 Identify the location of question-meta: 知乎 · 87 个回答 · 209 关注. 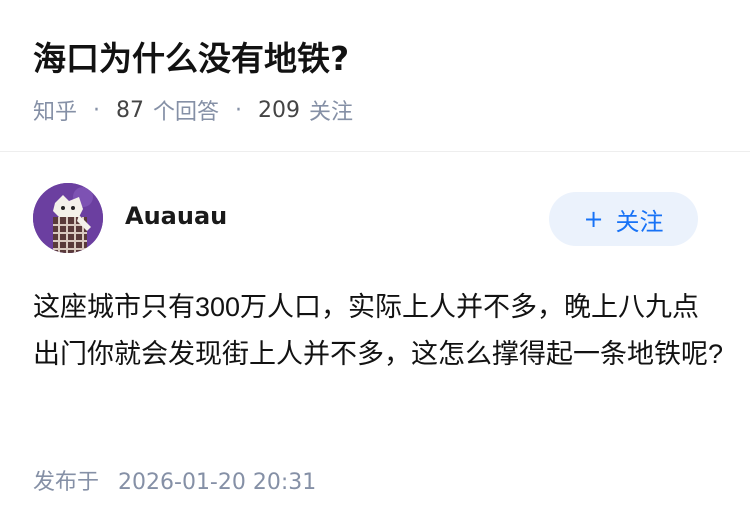
(193, 110).